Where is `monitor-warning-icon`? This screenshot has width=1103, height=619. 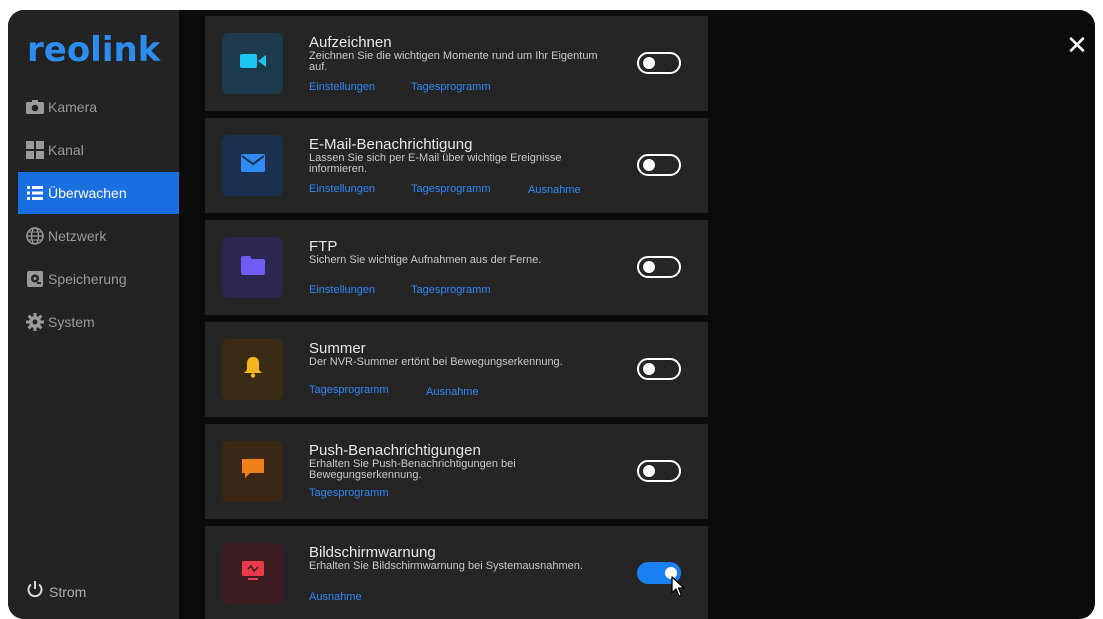 monitor-warning-icon is located at coordinates (252, 573).